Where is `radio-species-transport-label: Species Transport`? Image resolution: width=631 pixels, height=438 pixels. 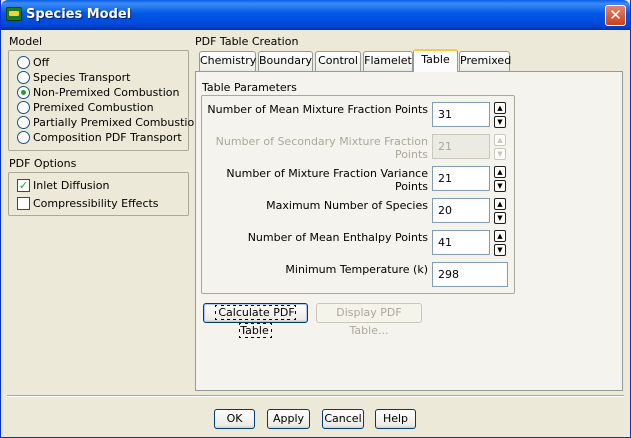 radio-species-transport-label: Species Transport is located at coordinates (82, 77).